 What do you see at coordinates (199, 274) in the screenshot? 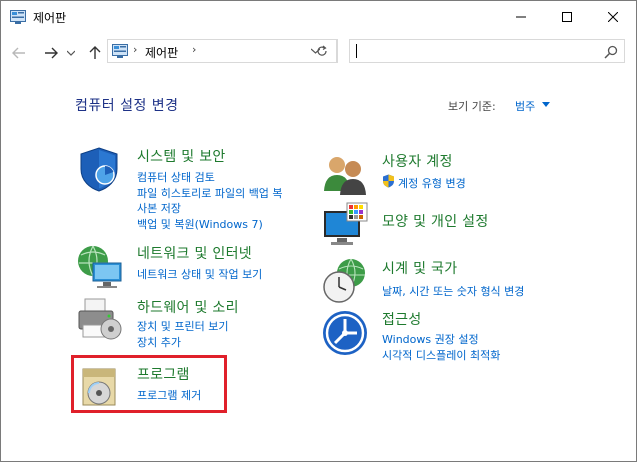
I see `link-network-status: 네트워크 상태 및 작업 보기` at bounding box center [199, 274].